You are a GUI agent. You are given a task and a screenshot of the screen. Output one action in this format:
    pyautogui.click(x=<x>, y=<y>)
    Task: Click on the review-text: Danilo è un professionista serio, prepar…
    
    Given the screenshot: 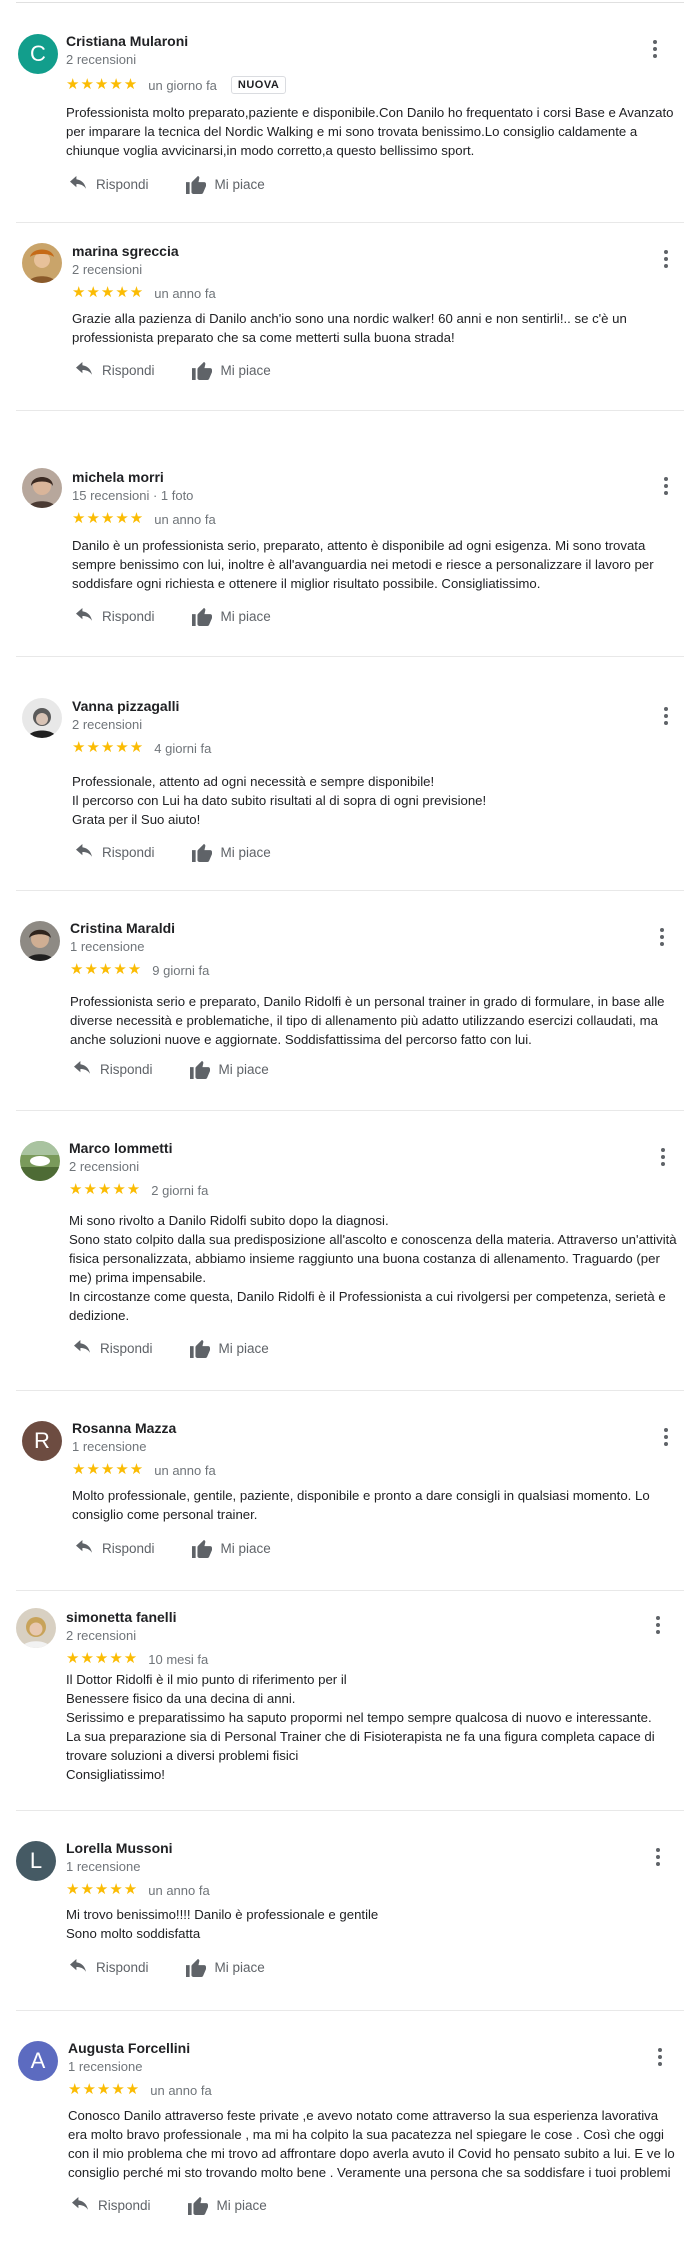 What is the action you would take?
    pyautogui.click(x=363, y=564)
    